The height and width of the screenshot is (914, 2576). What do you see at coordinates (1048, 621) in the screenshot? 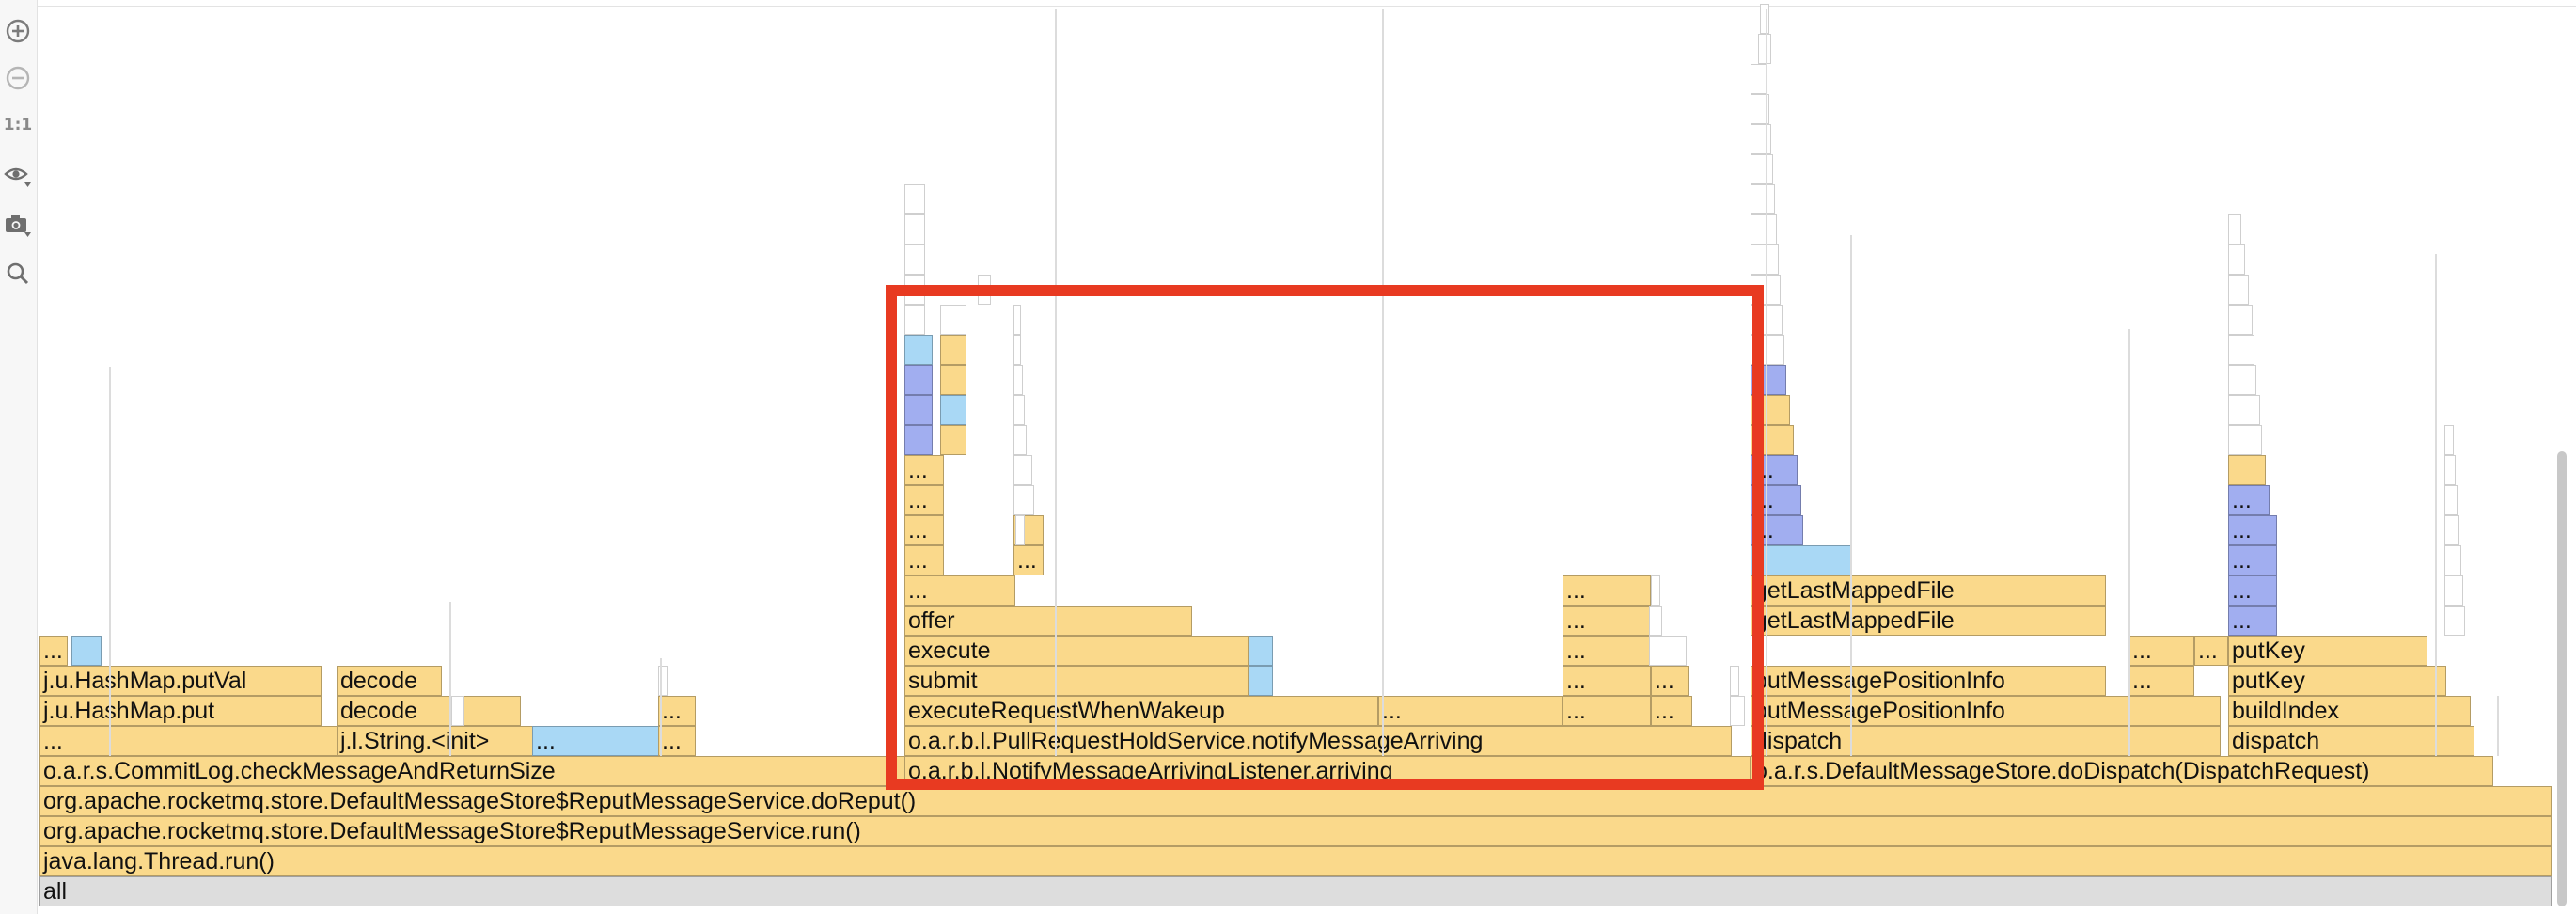
I see `flame-frame: offer` at bounding box center [1048, 621].